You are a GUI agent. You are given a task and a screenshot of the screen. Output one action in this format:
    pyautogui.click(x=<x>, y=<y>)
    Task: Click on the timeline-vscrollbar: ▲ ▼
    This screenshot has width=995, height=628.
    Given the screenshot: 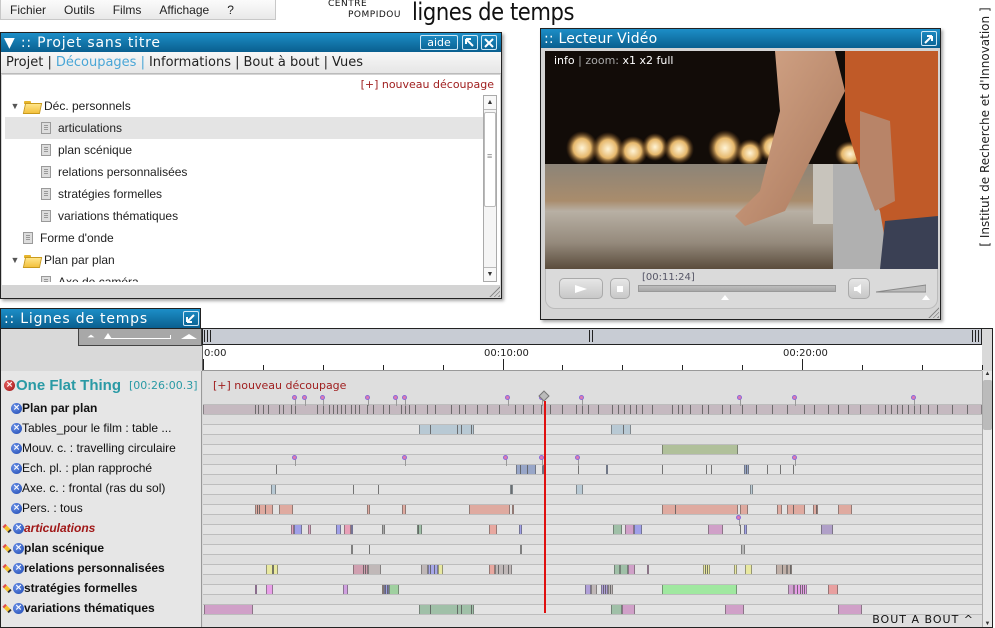 What is the action you would take?
    pyautogui.click(x=987, y=499)
    